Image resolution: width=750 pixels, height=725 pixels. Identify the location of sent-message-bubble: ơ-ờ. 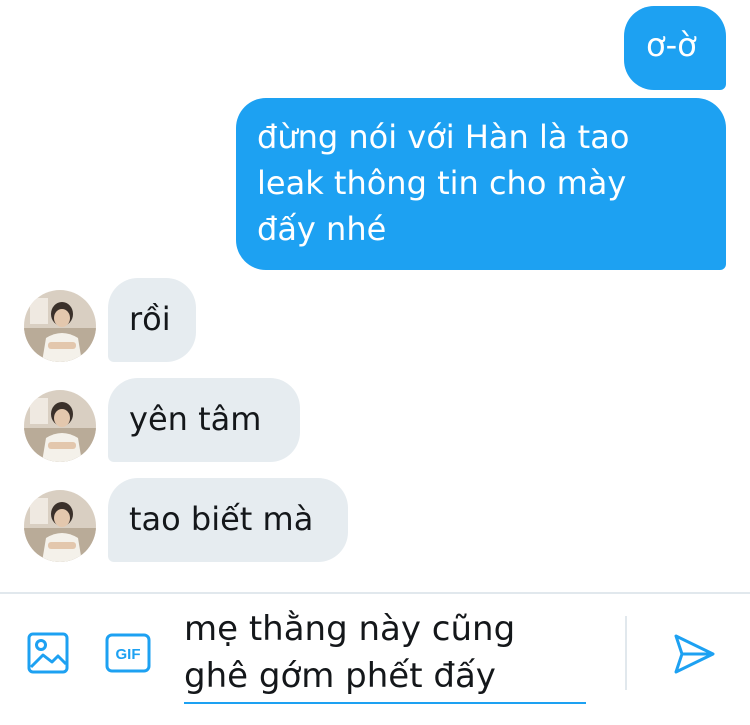
(675, 48).